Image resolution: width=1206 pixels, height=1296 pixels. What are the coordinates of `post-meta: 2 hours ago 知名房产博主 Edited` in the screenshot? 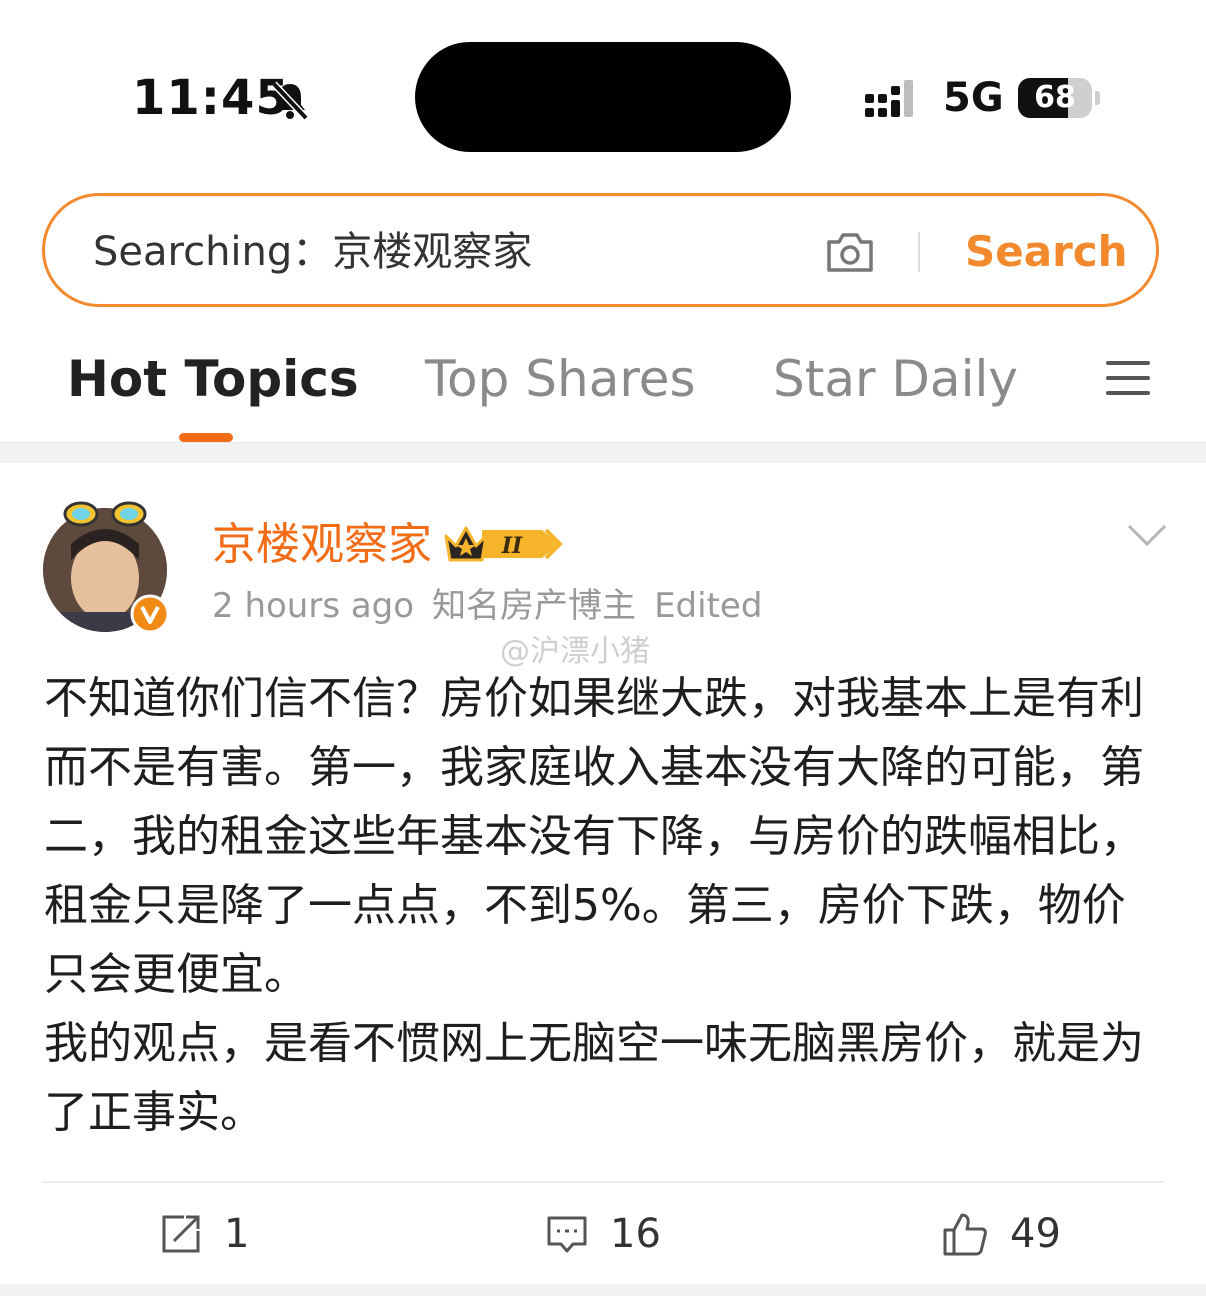 It's located at (496, 606).